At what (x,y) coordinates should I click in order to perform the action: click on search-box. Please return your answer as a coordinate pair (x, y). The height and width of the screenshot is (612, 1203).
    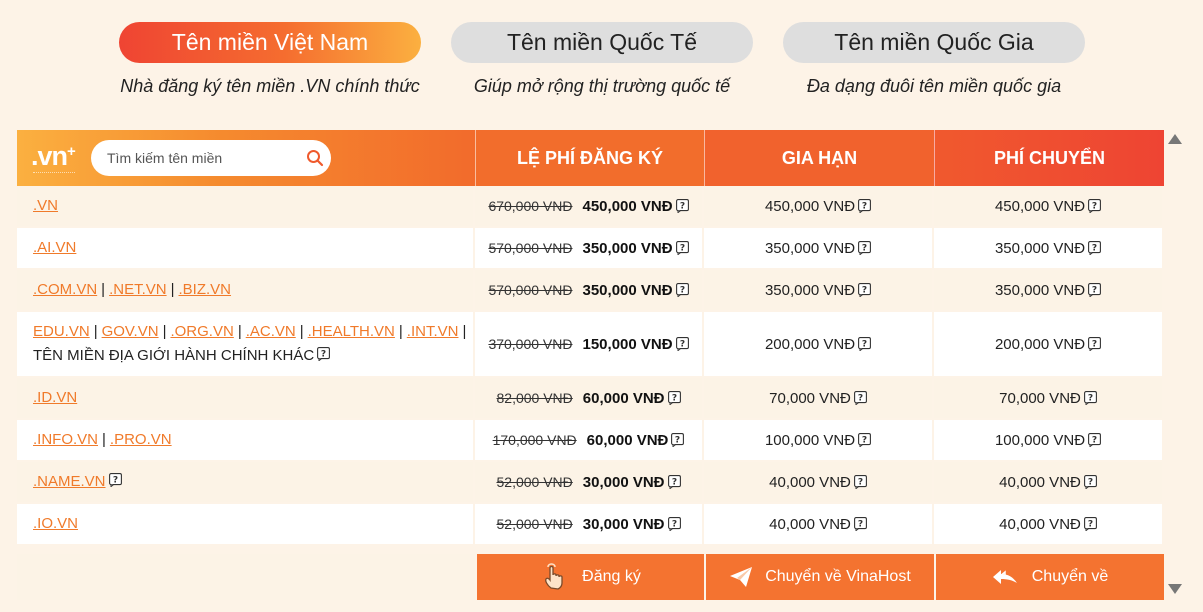
    Looking at the image, I should click on (211, 158).